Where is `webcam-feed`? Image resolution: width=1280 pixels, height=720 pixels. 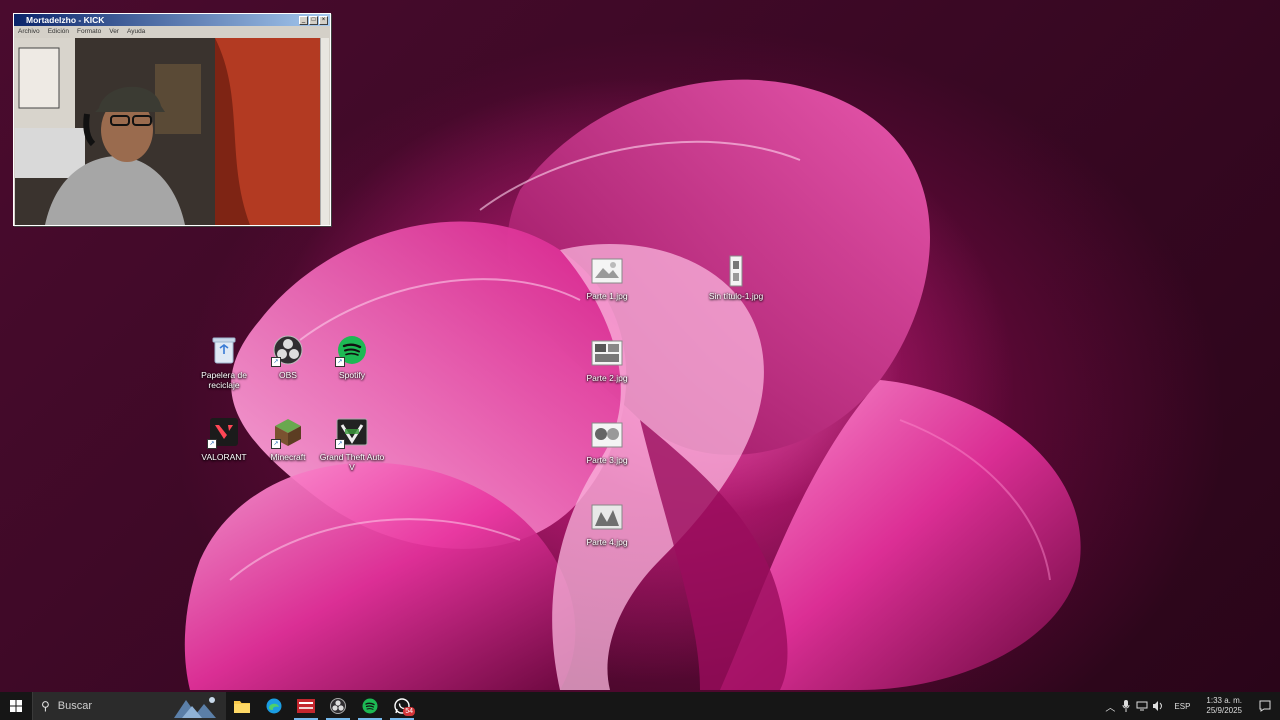
webcam-feed is located at coordinates (168, 131).